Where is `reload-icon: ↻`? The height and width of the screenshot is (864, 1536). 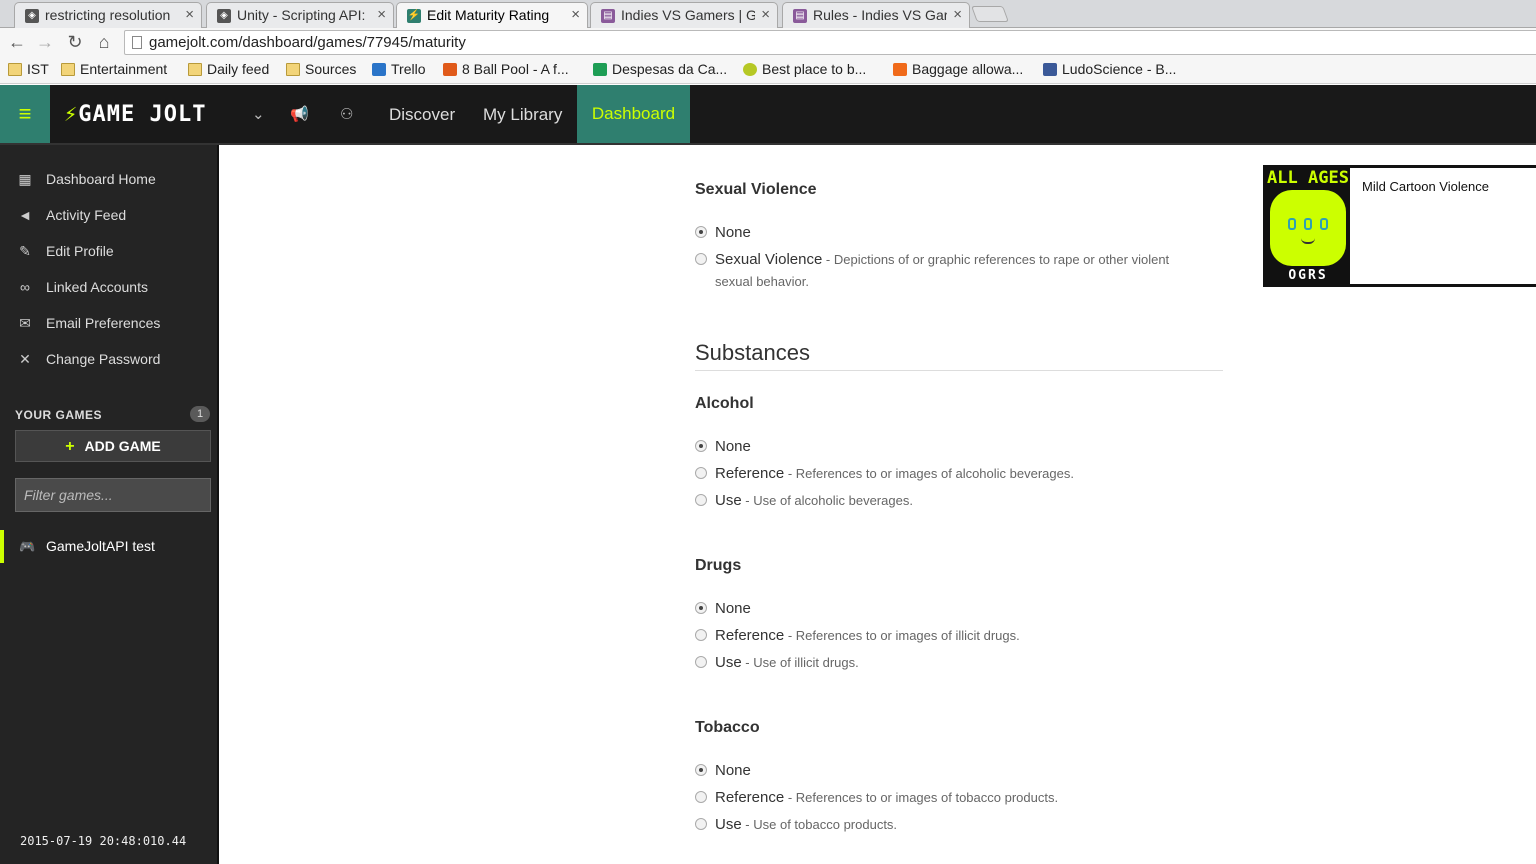
reload-icon: ↻ is located at coordinates (75, 42).